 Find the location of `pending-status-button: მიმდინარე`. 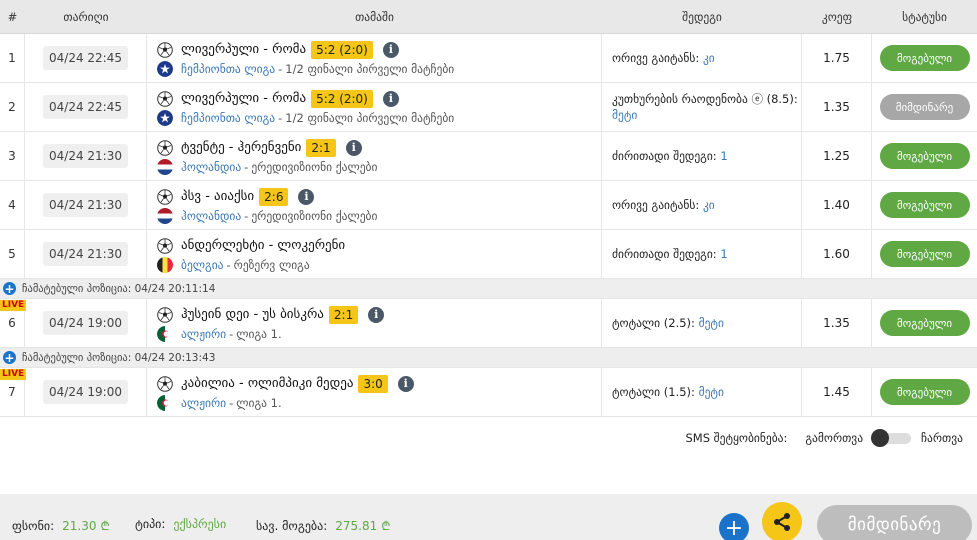

pending-status-button: მიმდინარე is located at coordinates (894, 522).